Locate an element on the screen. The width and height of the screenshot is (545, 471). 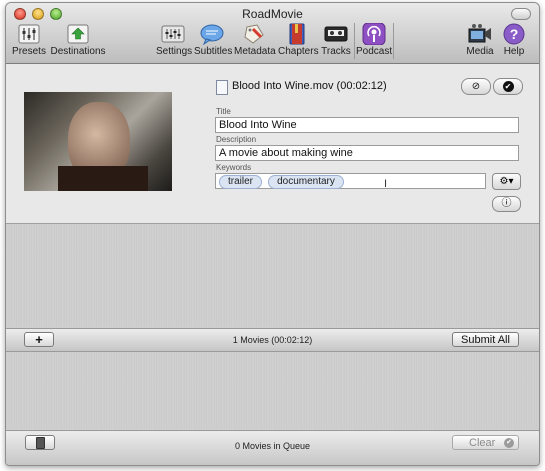
cancel-icon: ⊘ is located at coordinates (476, 86).